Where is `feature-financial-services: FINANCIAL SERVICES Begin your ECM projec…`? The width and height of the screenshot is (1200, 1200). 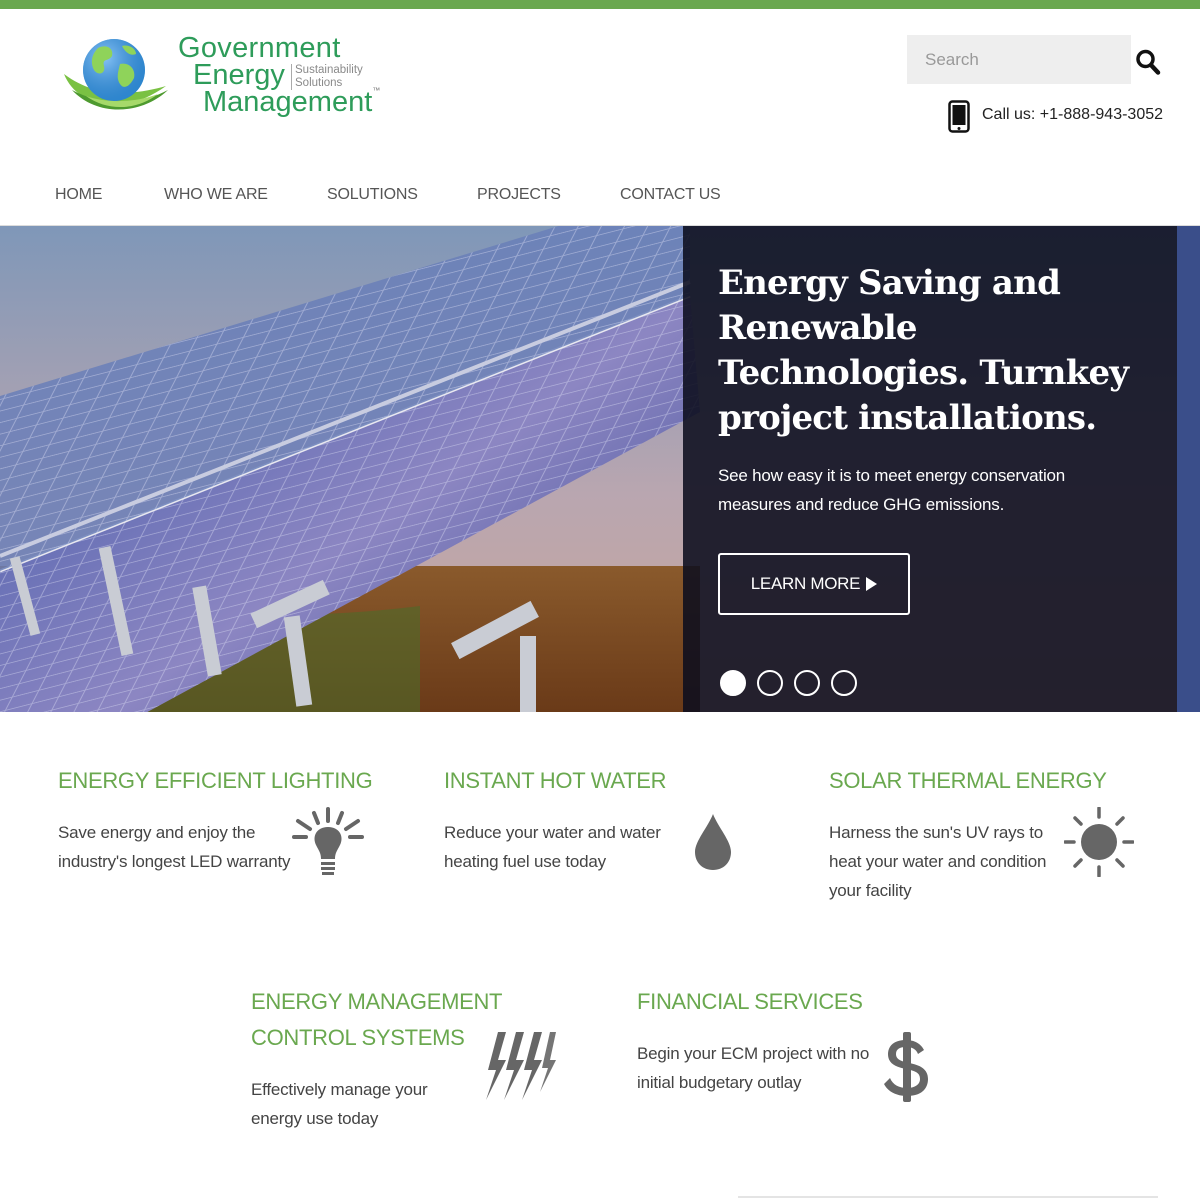 feature-financial-services: FINANCIAL SERVICES Begin your ECM projec… is located at coordinates (802, 1054).